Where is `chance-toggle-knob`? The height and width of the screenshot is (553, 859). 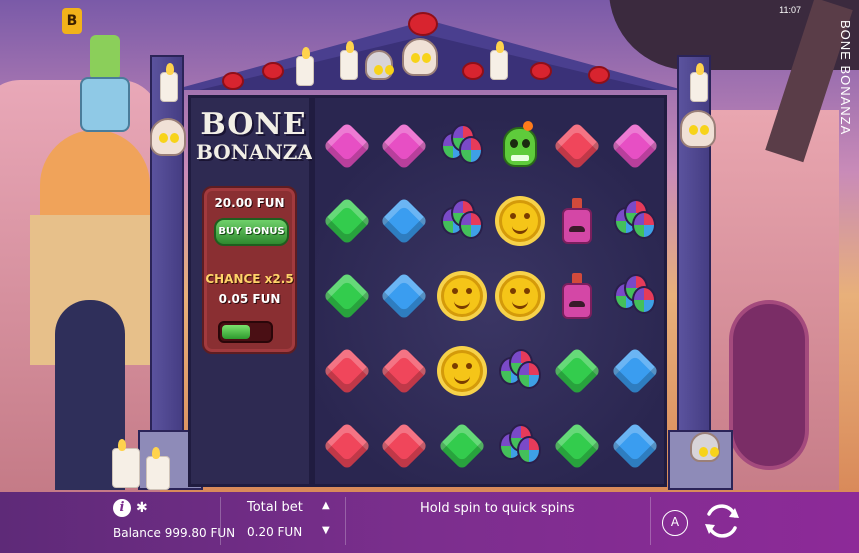 chance-toggle-knob is located at coordinates (236, 332).